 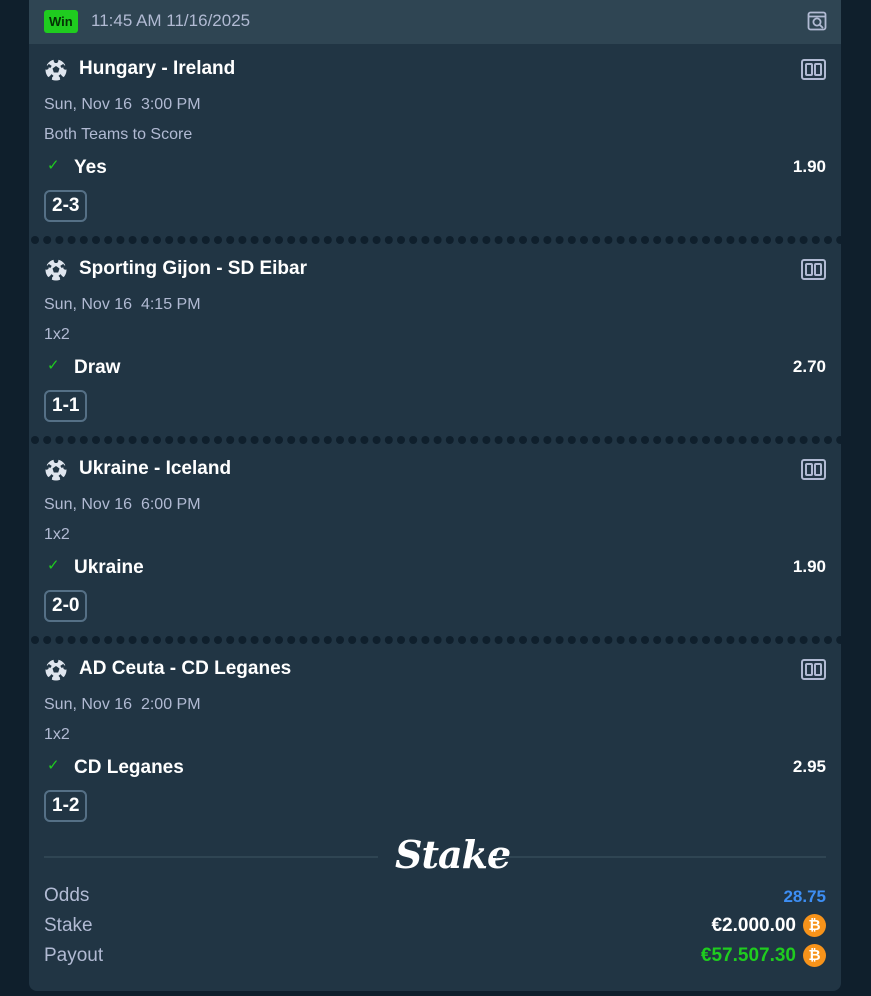 What do you see at coordinates (74, 955) in the screenshot?
I see `payout-label: Payout` at bounding box center [74, 955].